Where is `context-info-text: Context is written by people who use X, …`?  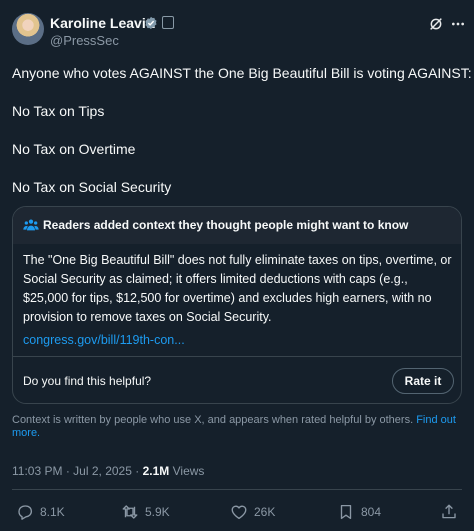
context-info-text: Context is written by people who use X, … is located at coordinates (213, 420).